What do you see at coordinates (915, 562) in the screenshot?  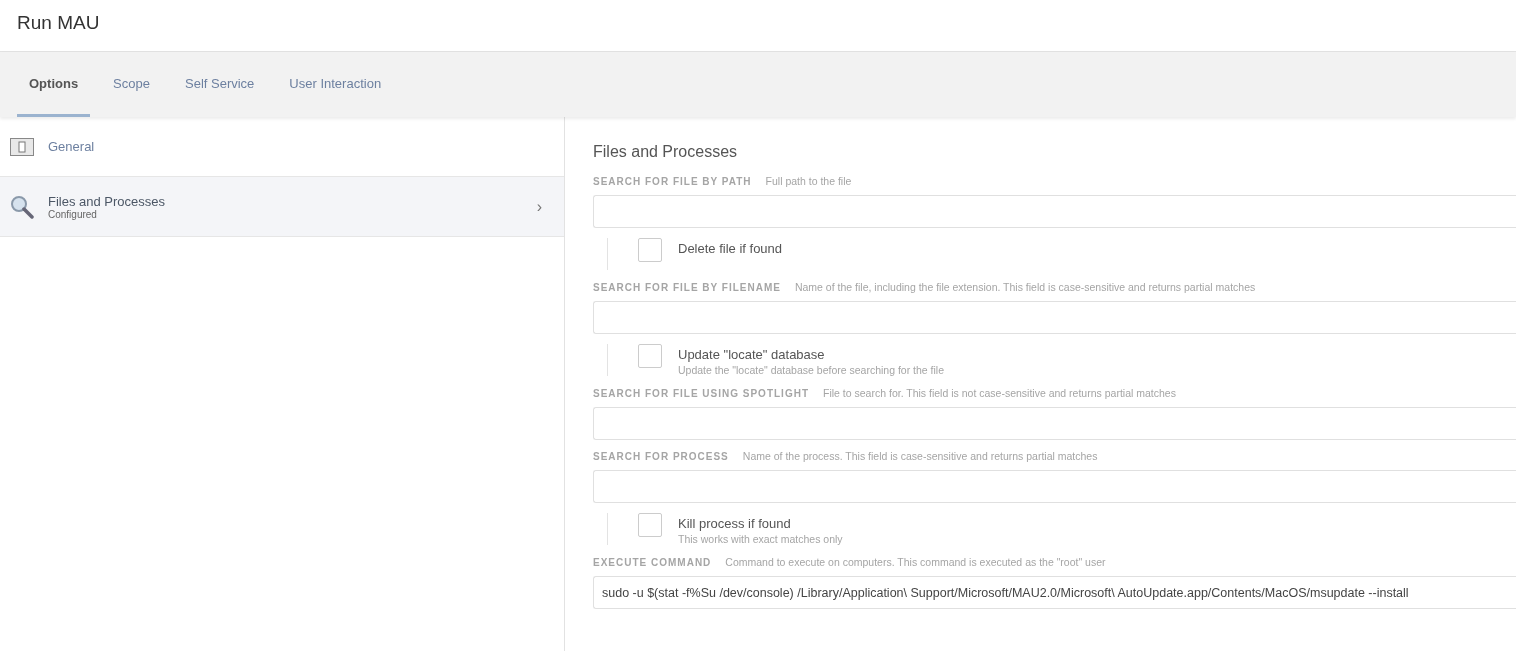 I see `field-hint: Command to execute on computers. This command is executed as the "root" user` at bounding box center [915, 562].